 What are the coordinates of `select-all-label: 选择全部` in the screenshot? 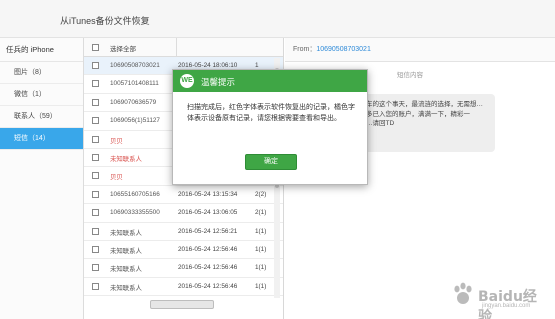 It's located at (123, 49).